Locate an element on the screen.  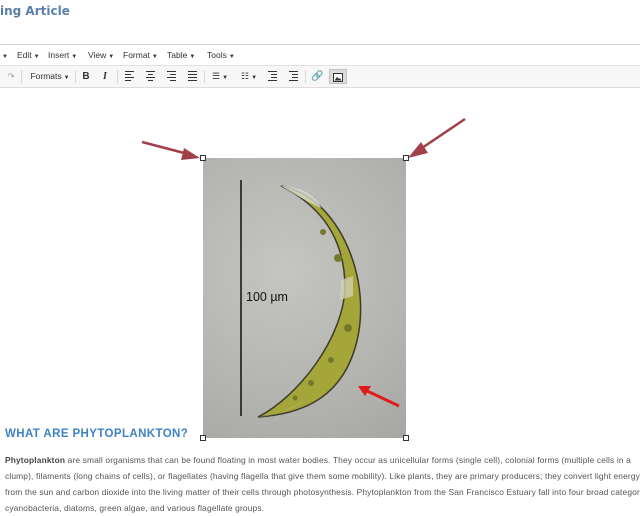
cell-midband is located at coordinates (346, 288).